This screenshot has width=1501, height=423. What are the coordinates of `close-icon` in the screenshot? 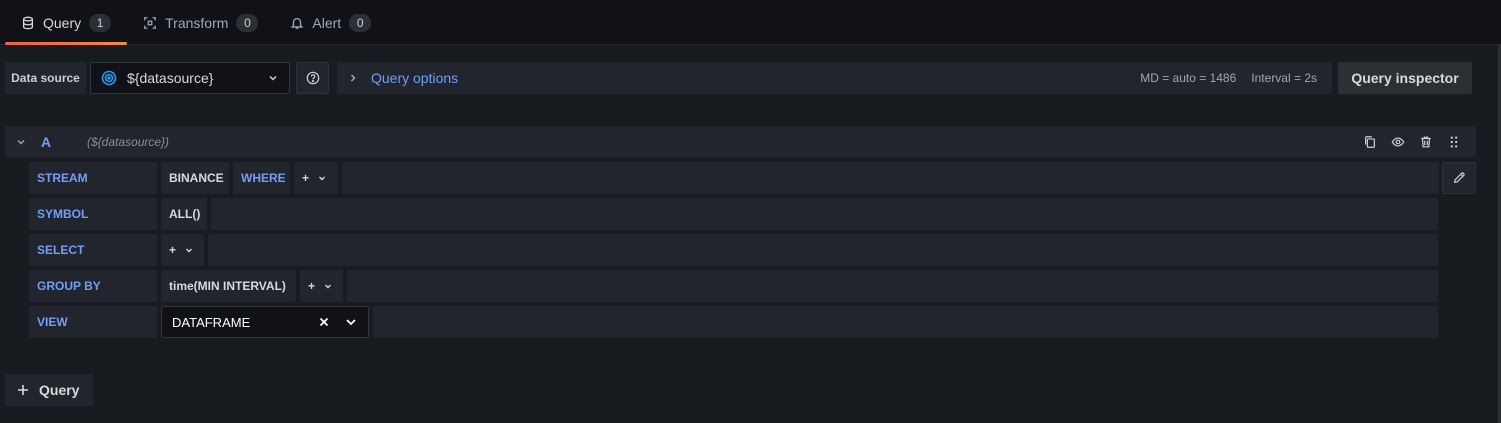 It's located at (324, 322).